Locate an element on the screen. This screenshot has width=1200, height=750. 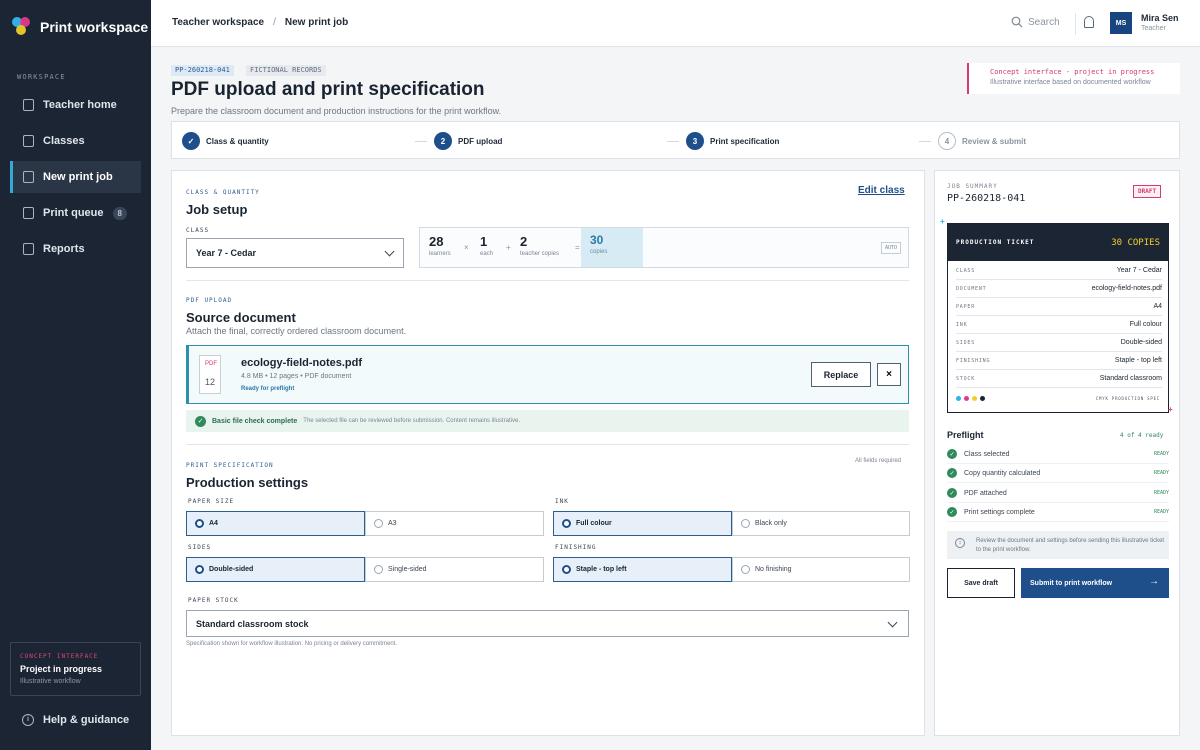
ticket-header: PRODUCTION TICKET 30 COPIES is located at coordinates (1058, 242).